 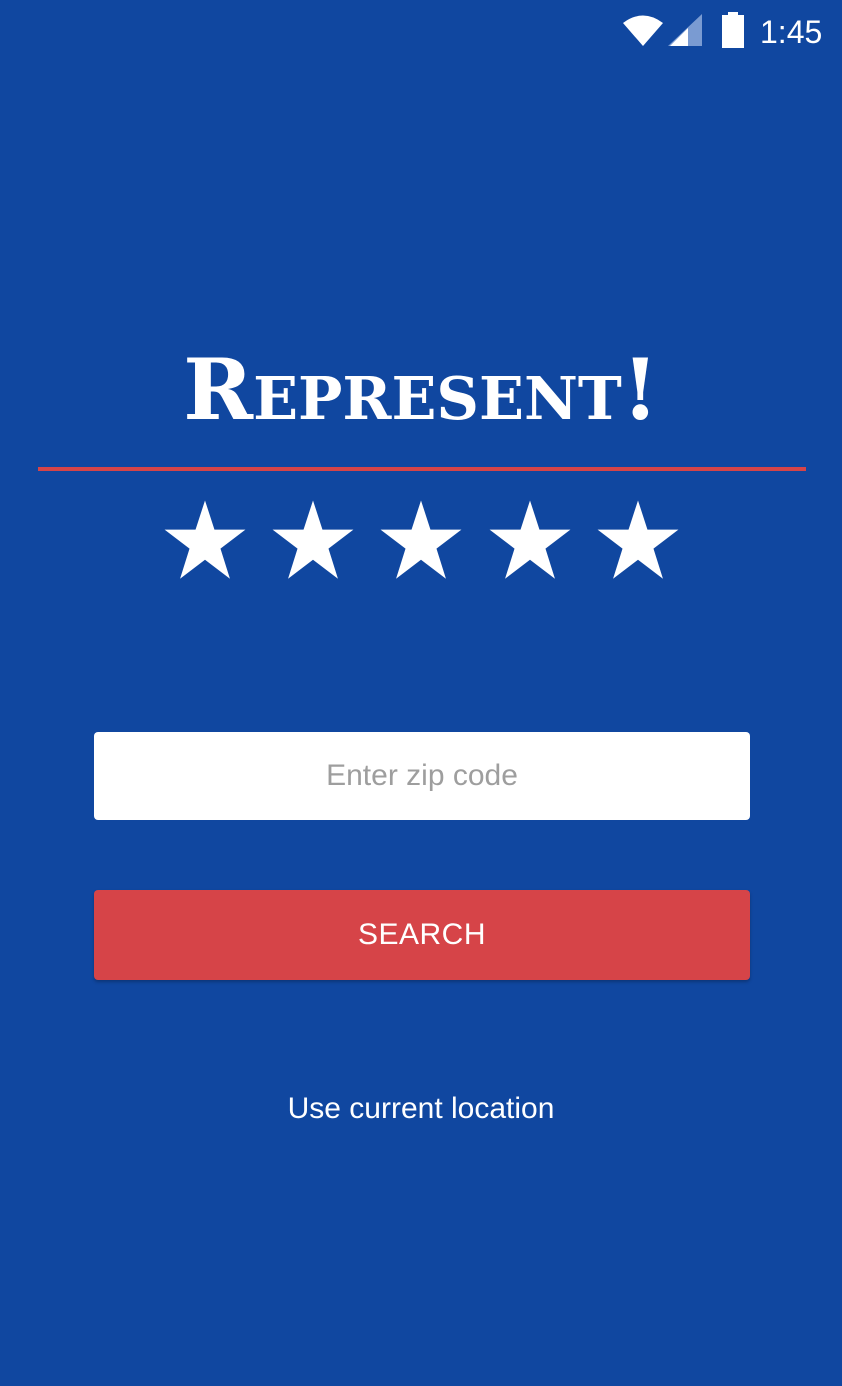 What do you see at coordinates (421, 389) in the screenshot?
I see `app-title: Represent!` at bounding box center [421, 389].